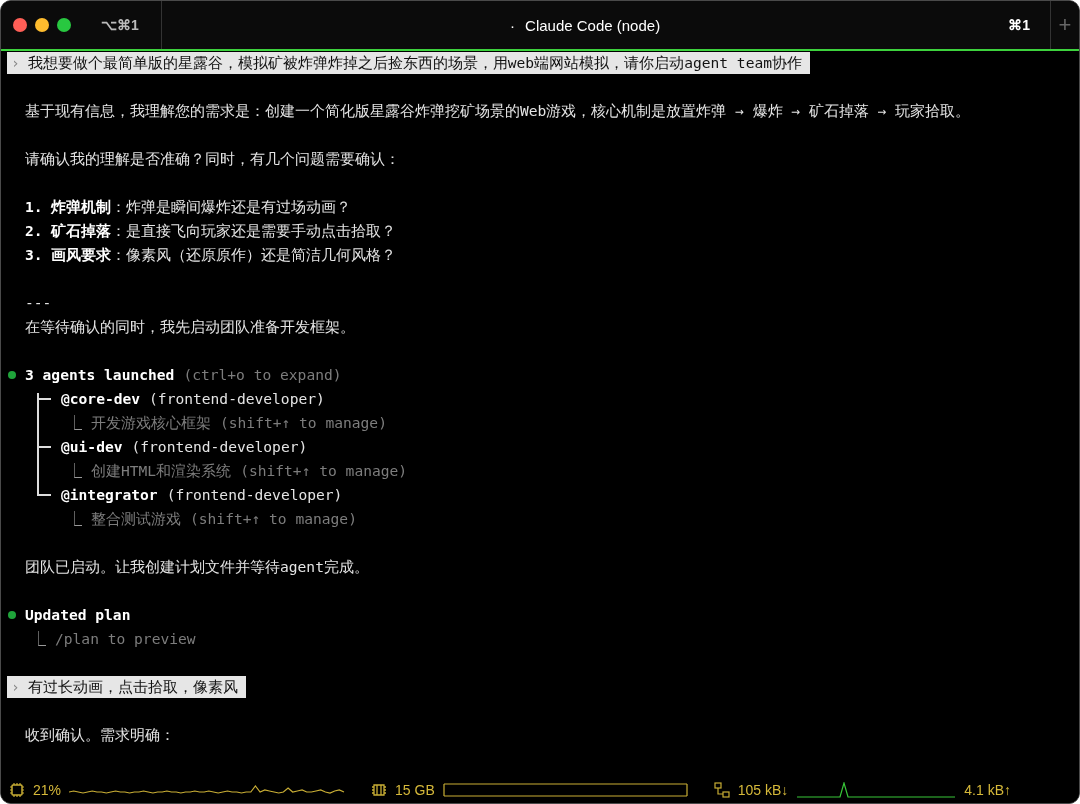 The image size is (1080, 804). What do you see at coordinates (151, 423) in the screenshot?
I see `agent-task: 开发游戏核心框架` at bounding box center [151, 423].